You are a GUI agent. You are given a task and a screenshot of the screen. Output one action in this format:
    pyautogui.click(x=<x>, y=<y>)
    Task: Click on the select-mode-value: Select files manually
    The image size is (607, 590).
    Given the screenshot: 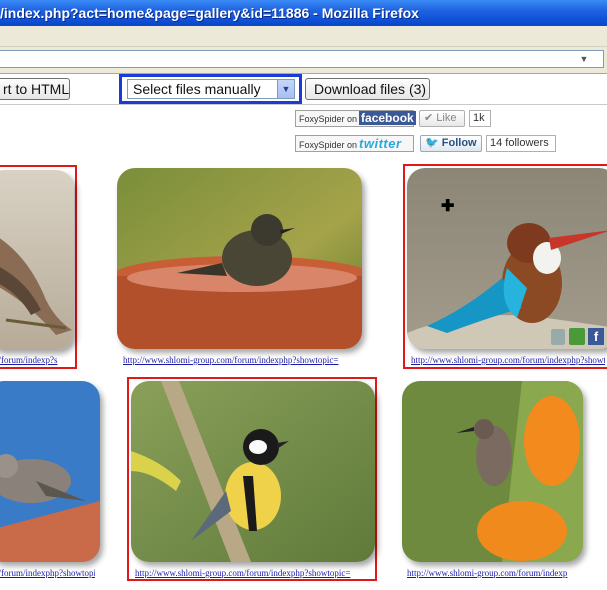 What is the action you would take?
    pyautogui.click(x=197, y=89)
    